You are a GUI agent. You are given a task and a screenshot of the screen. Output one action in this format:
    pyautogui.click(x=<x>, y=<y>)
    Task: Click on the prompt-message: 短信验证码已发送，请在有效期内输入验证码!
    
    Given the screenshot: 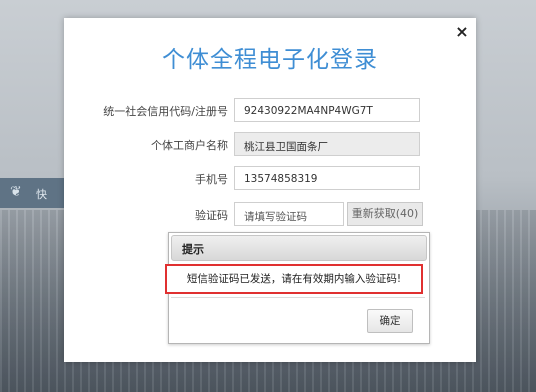 What is the action you would take?
    pyautogui.click(x=294, y=279)
    